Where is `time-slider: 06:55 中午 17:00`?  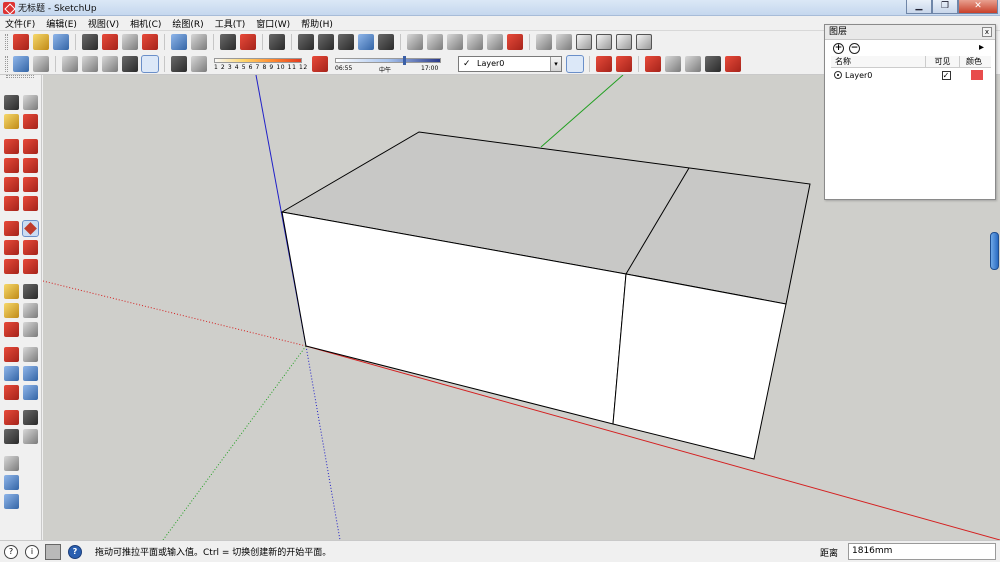
time-slider: 06:55 中午 17:00 is located at coordinates (389, 64).